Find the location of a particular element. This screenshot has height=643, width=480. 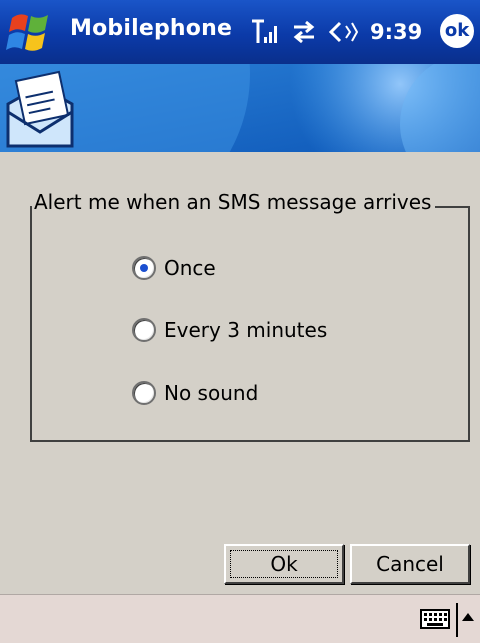

ok-button: Ok is located at coordinates (284, 564).